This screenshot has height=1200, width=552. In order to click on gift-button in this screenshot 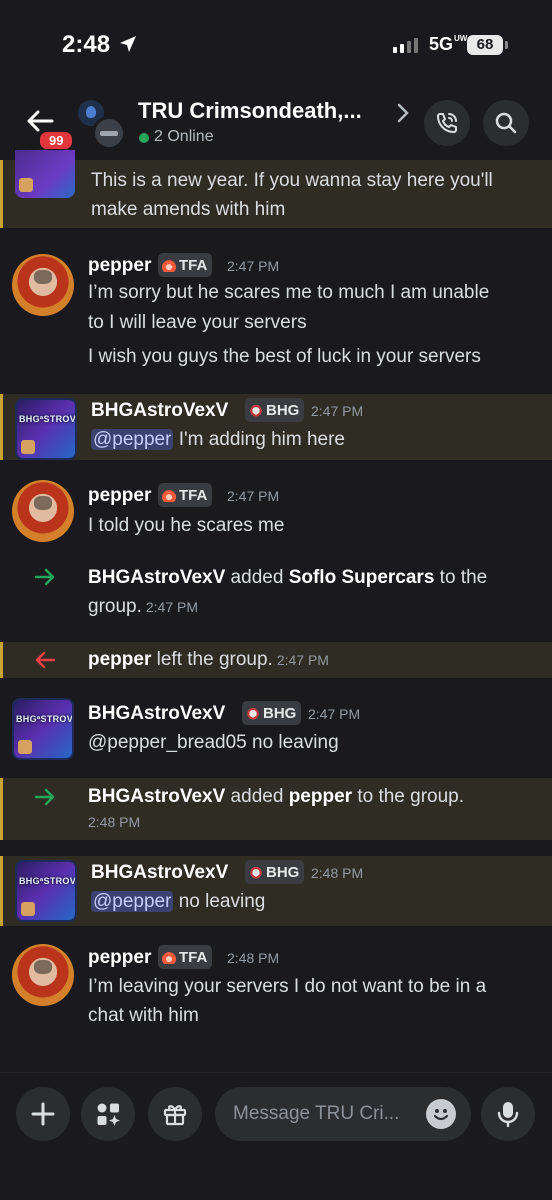, I will do `click(175, 1114)`.